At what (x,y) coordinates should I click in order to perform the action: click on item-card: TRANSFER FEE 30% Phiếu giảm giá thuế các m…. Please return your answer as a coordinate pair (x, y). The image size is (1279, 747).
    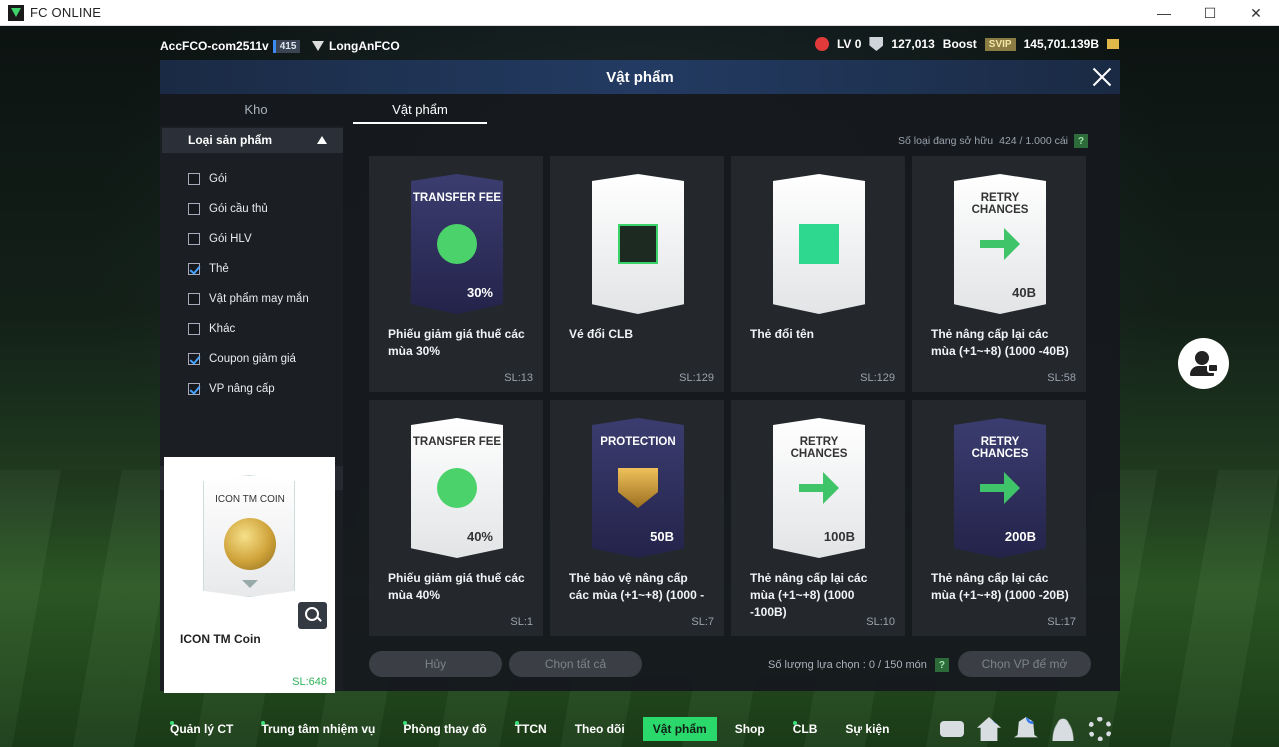
    Looking at the image, I should click on (456, 274).